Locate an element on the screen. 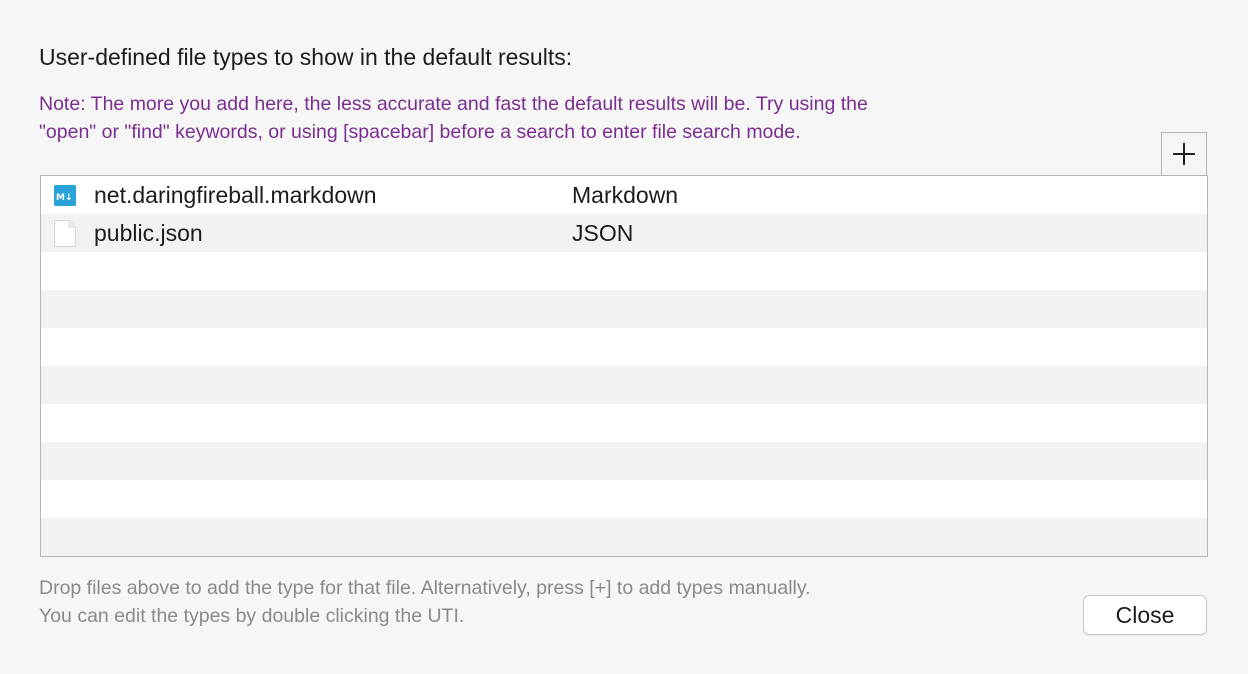  uti-cell: public.json is located at coordinates (148, 233).